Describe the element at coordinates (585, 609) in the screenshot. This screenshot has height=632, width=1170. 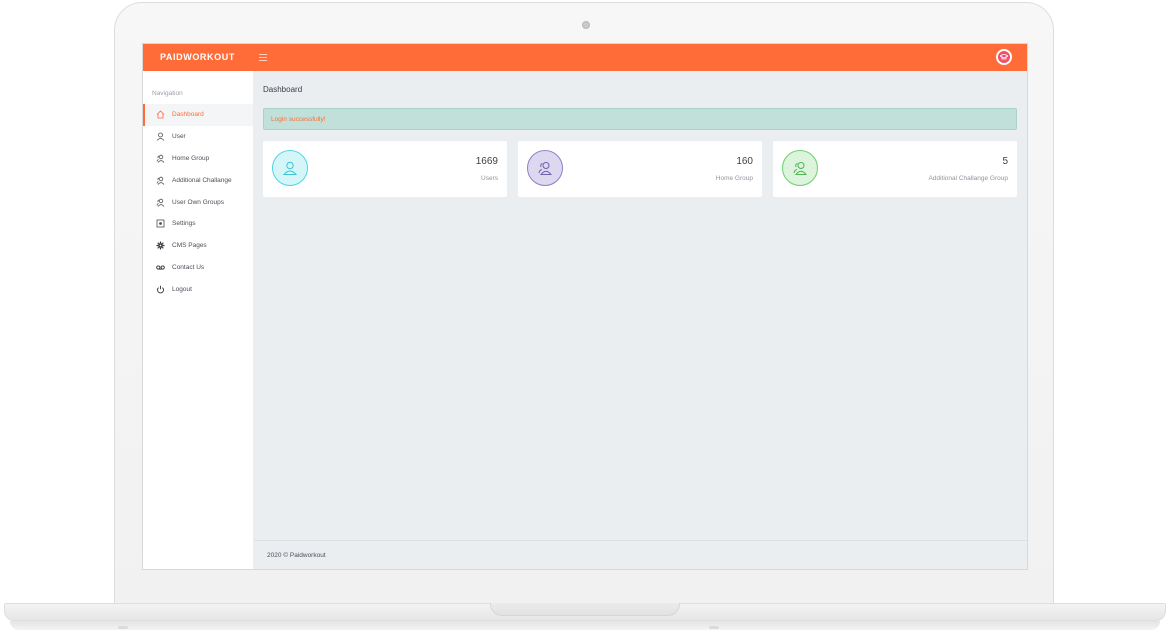
I see `laptop-notch` at that location.